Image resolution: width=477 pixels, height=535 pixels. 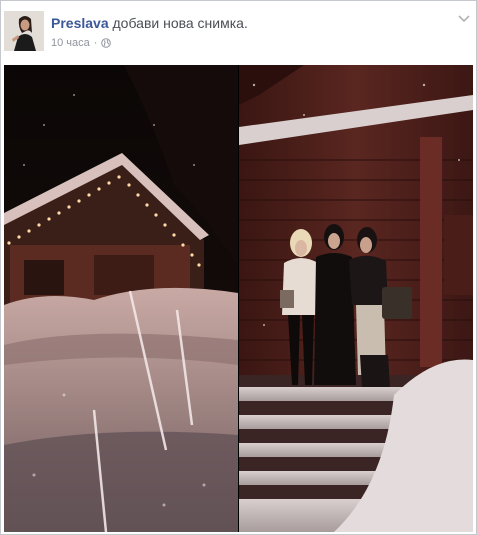 I want to click on story-header: Preslava добави нова снимка. 10 часа ·, so click(x=238, y=31).